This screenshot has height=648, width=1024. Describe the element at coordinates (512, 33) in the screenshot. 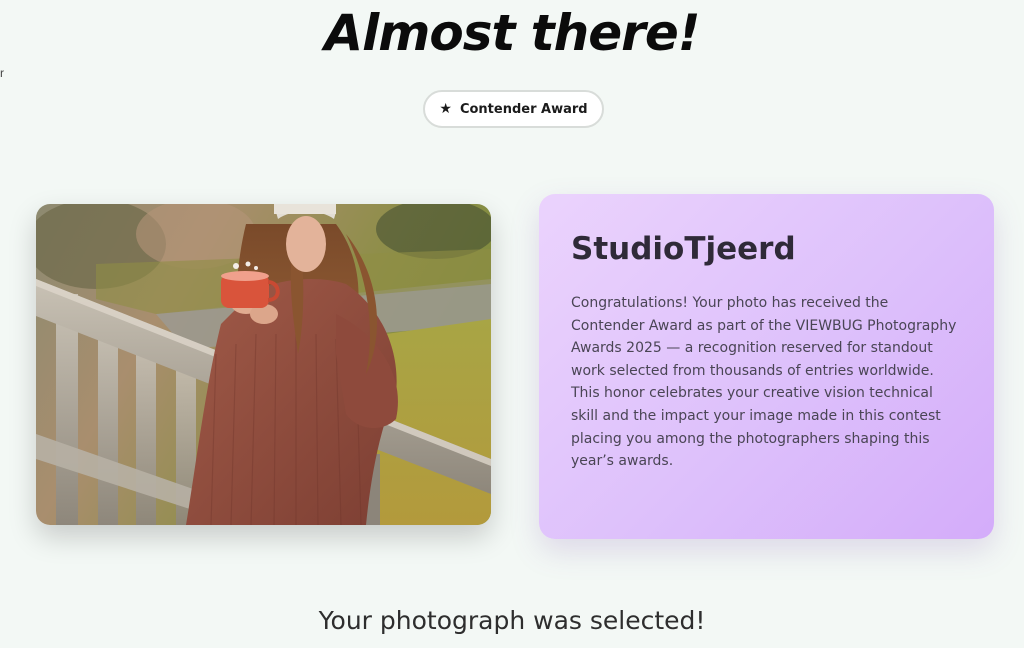

I see `page-title: Almost there!` at that location.